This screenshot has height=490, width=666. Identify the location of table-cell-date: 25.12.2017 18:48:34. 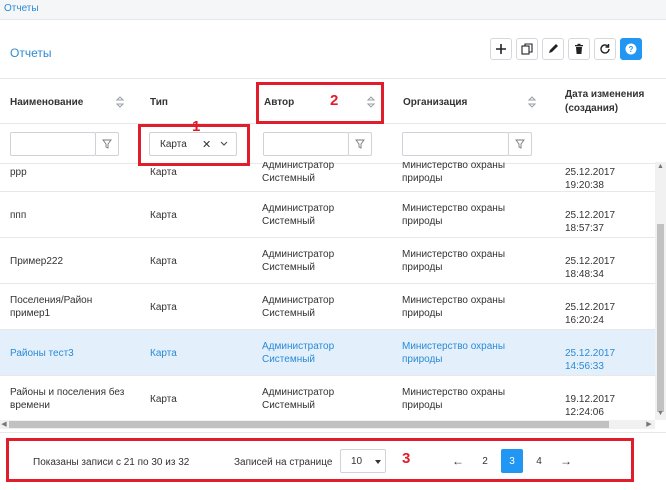
(590, 268).